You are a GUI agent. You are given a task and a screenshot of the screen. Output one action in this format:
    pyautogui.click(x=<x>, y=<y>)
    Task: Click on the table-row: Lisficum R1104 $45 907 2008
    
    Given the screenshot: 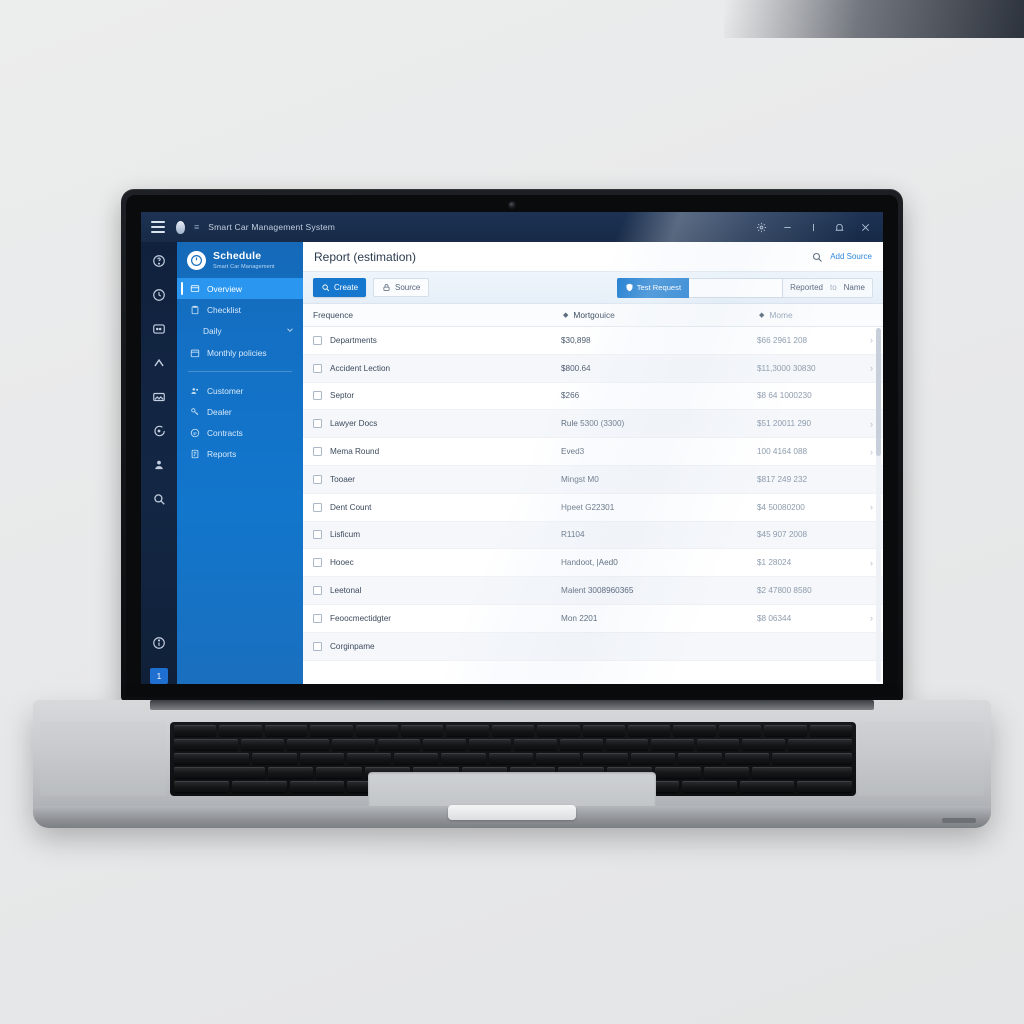 What is the action you would take?
    pyautogui.click(x=593, y=535)
    